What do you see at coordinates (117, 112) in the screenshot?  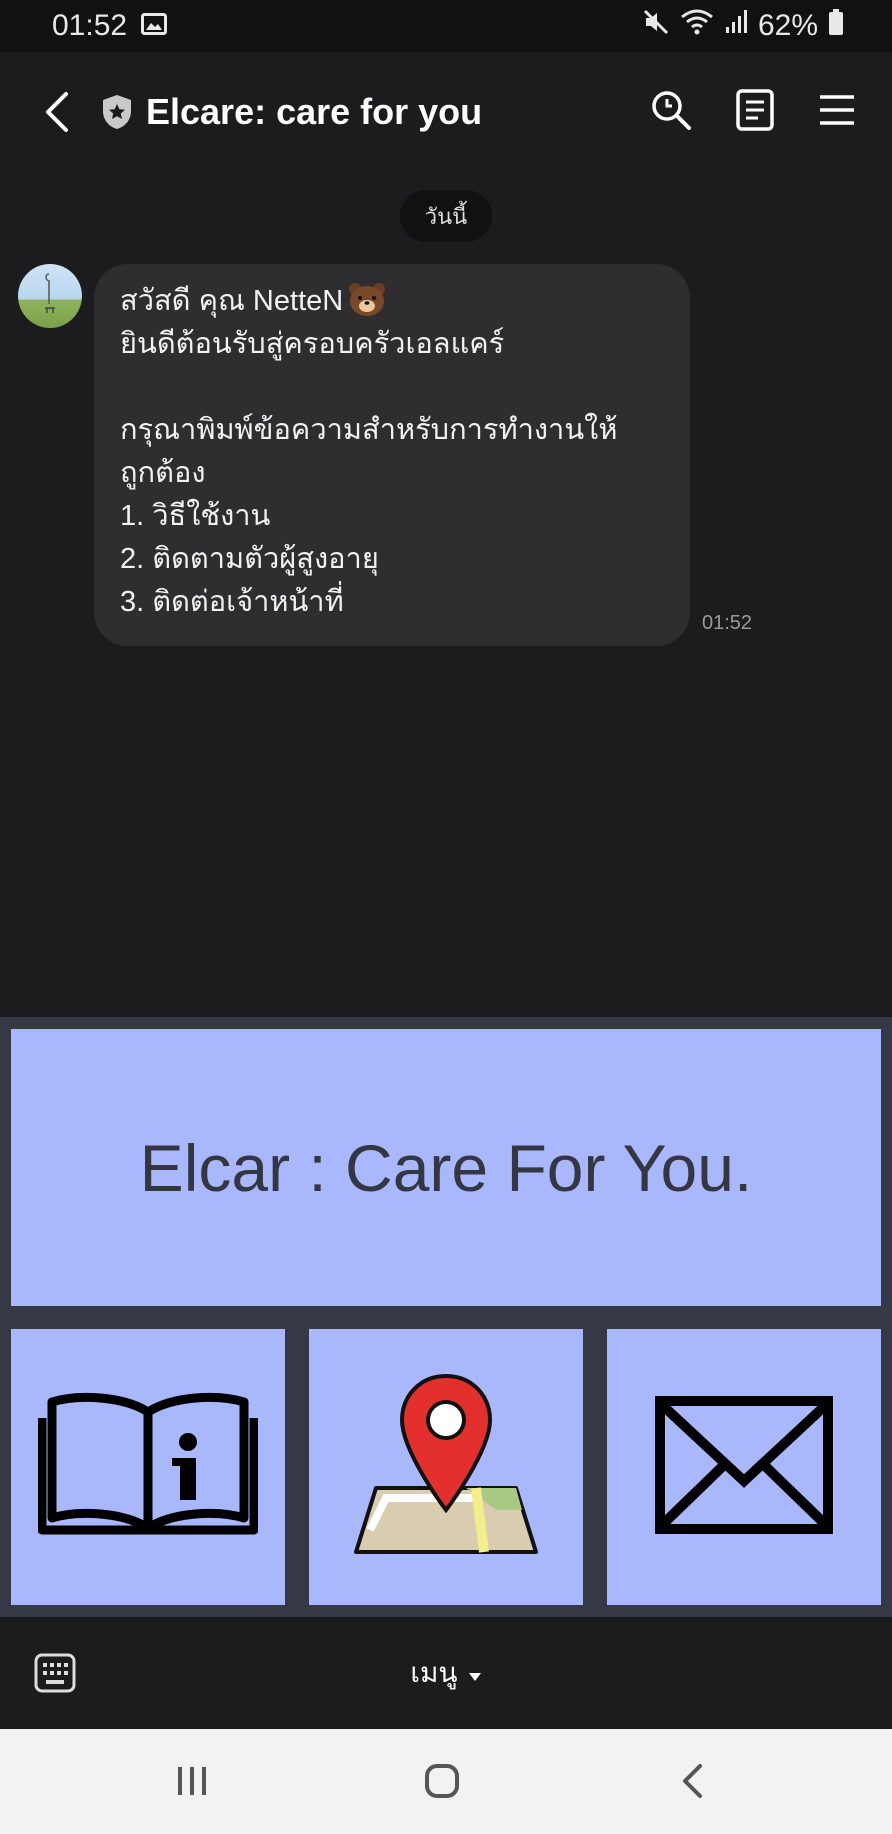 I see `shield-star-icon` at bounding box center [117, 112].